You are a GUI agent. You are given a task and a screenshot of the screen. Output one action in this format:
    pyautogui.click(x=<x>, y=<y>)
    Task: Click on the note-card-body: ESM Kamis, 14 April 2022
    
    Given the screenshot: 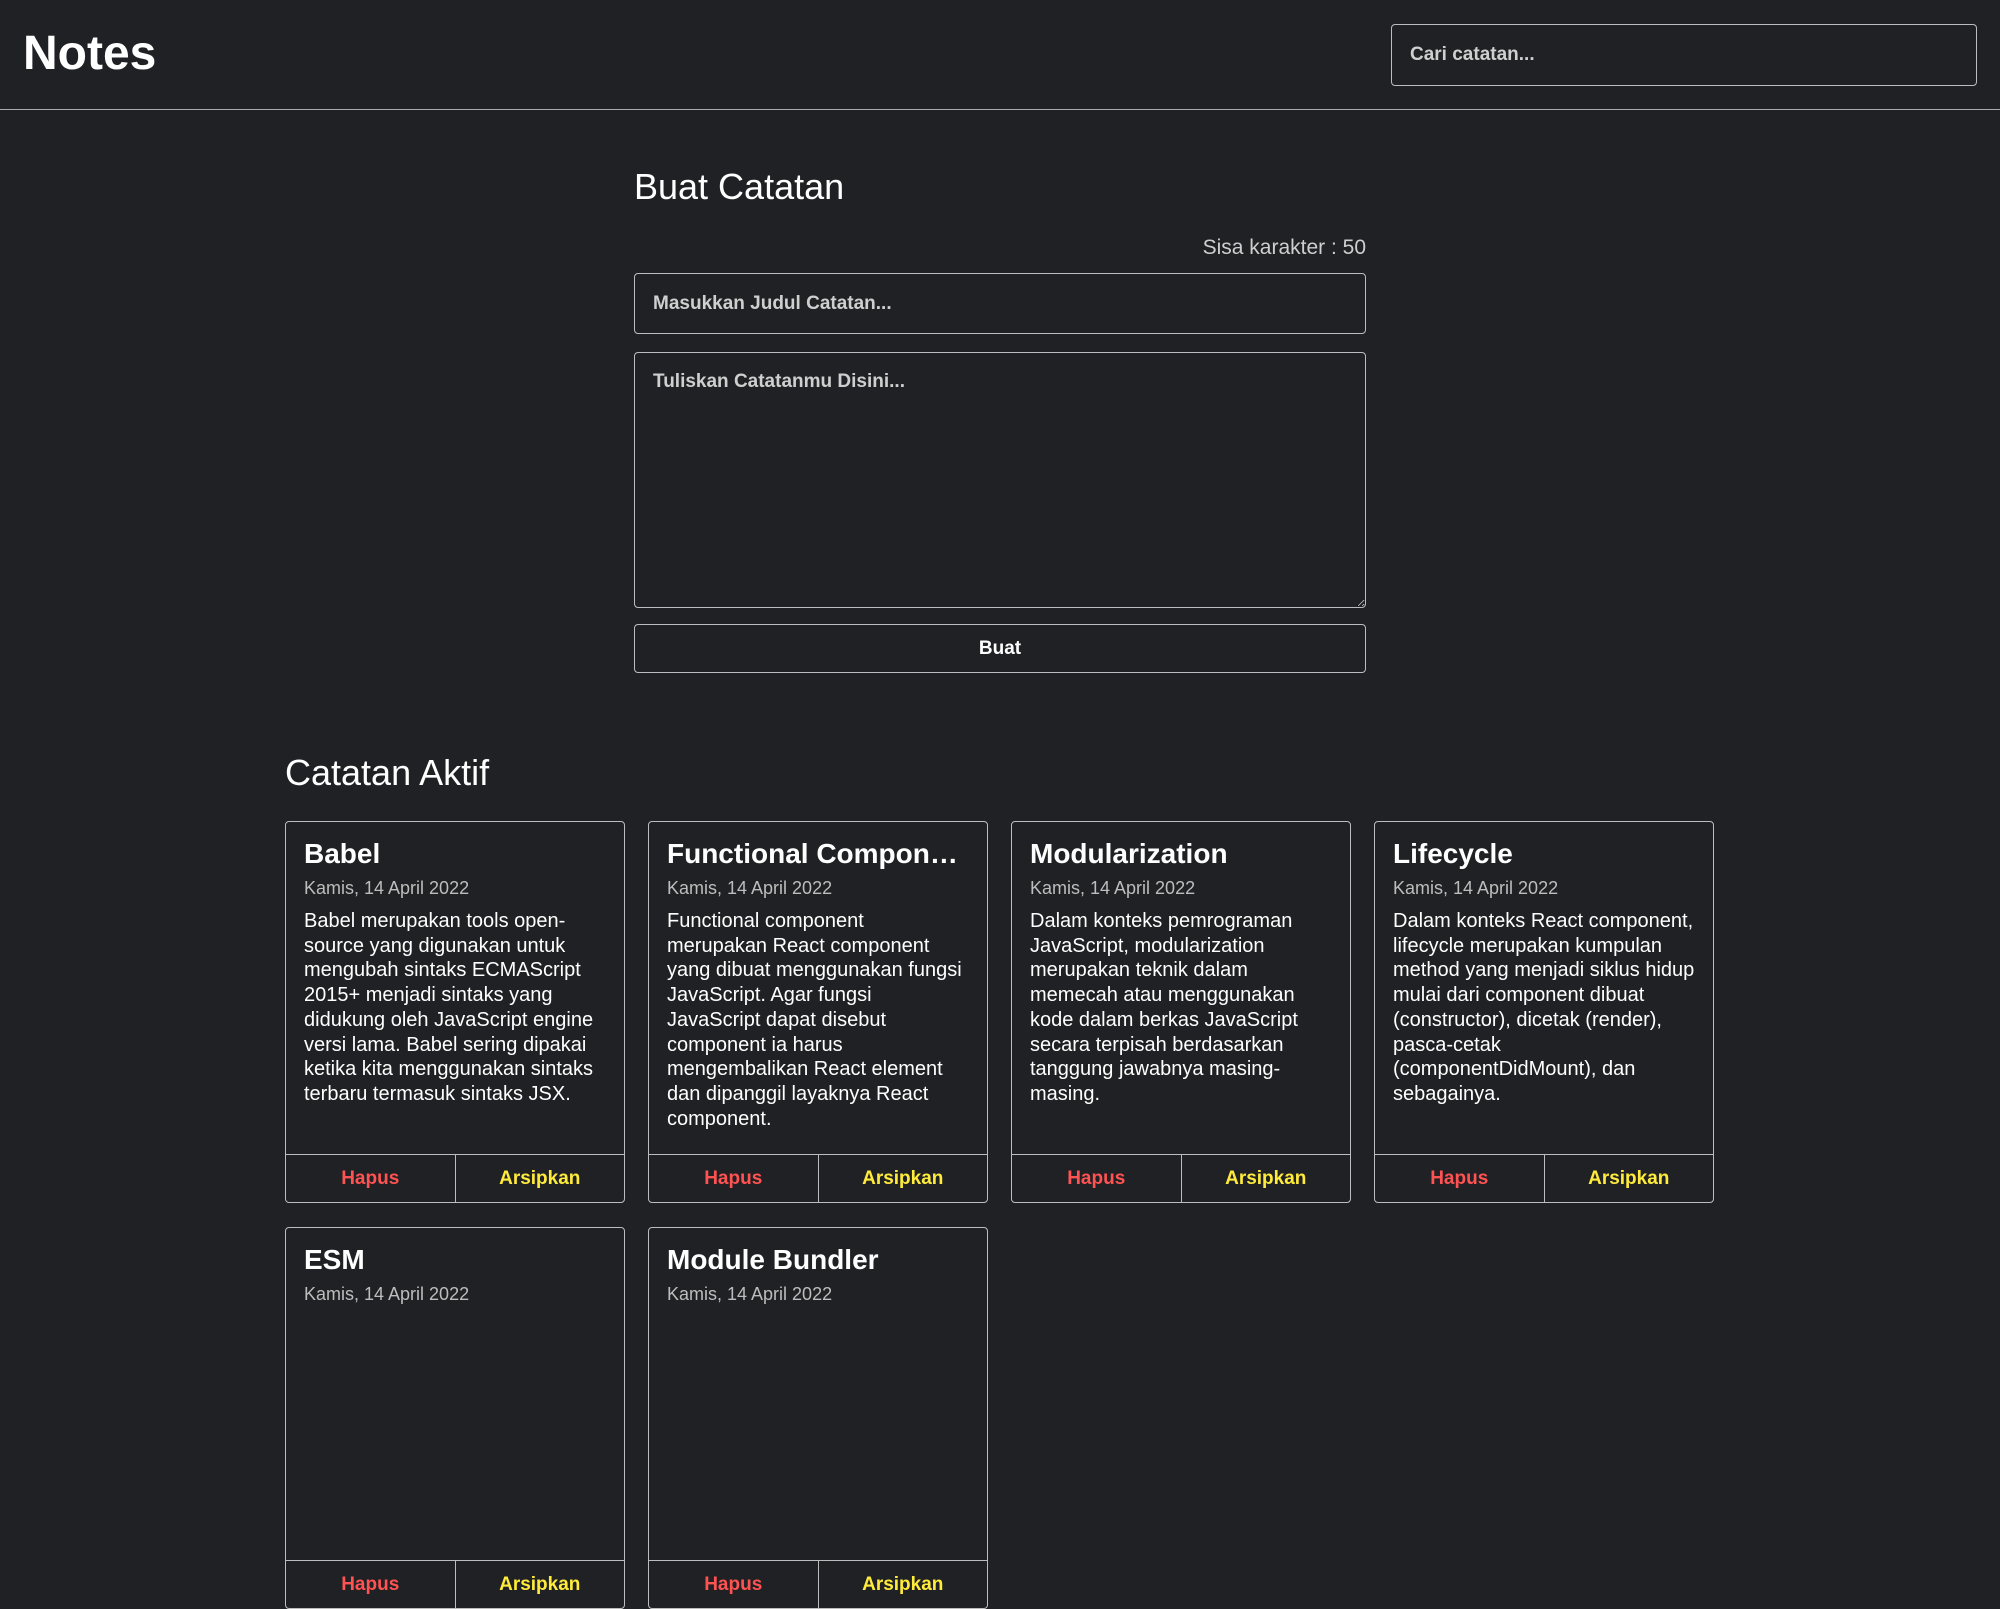 What is the action you would take?
    pyautogui.click(x=455, y=1394)
    